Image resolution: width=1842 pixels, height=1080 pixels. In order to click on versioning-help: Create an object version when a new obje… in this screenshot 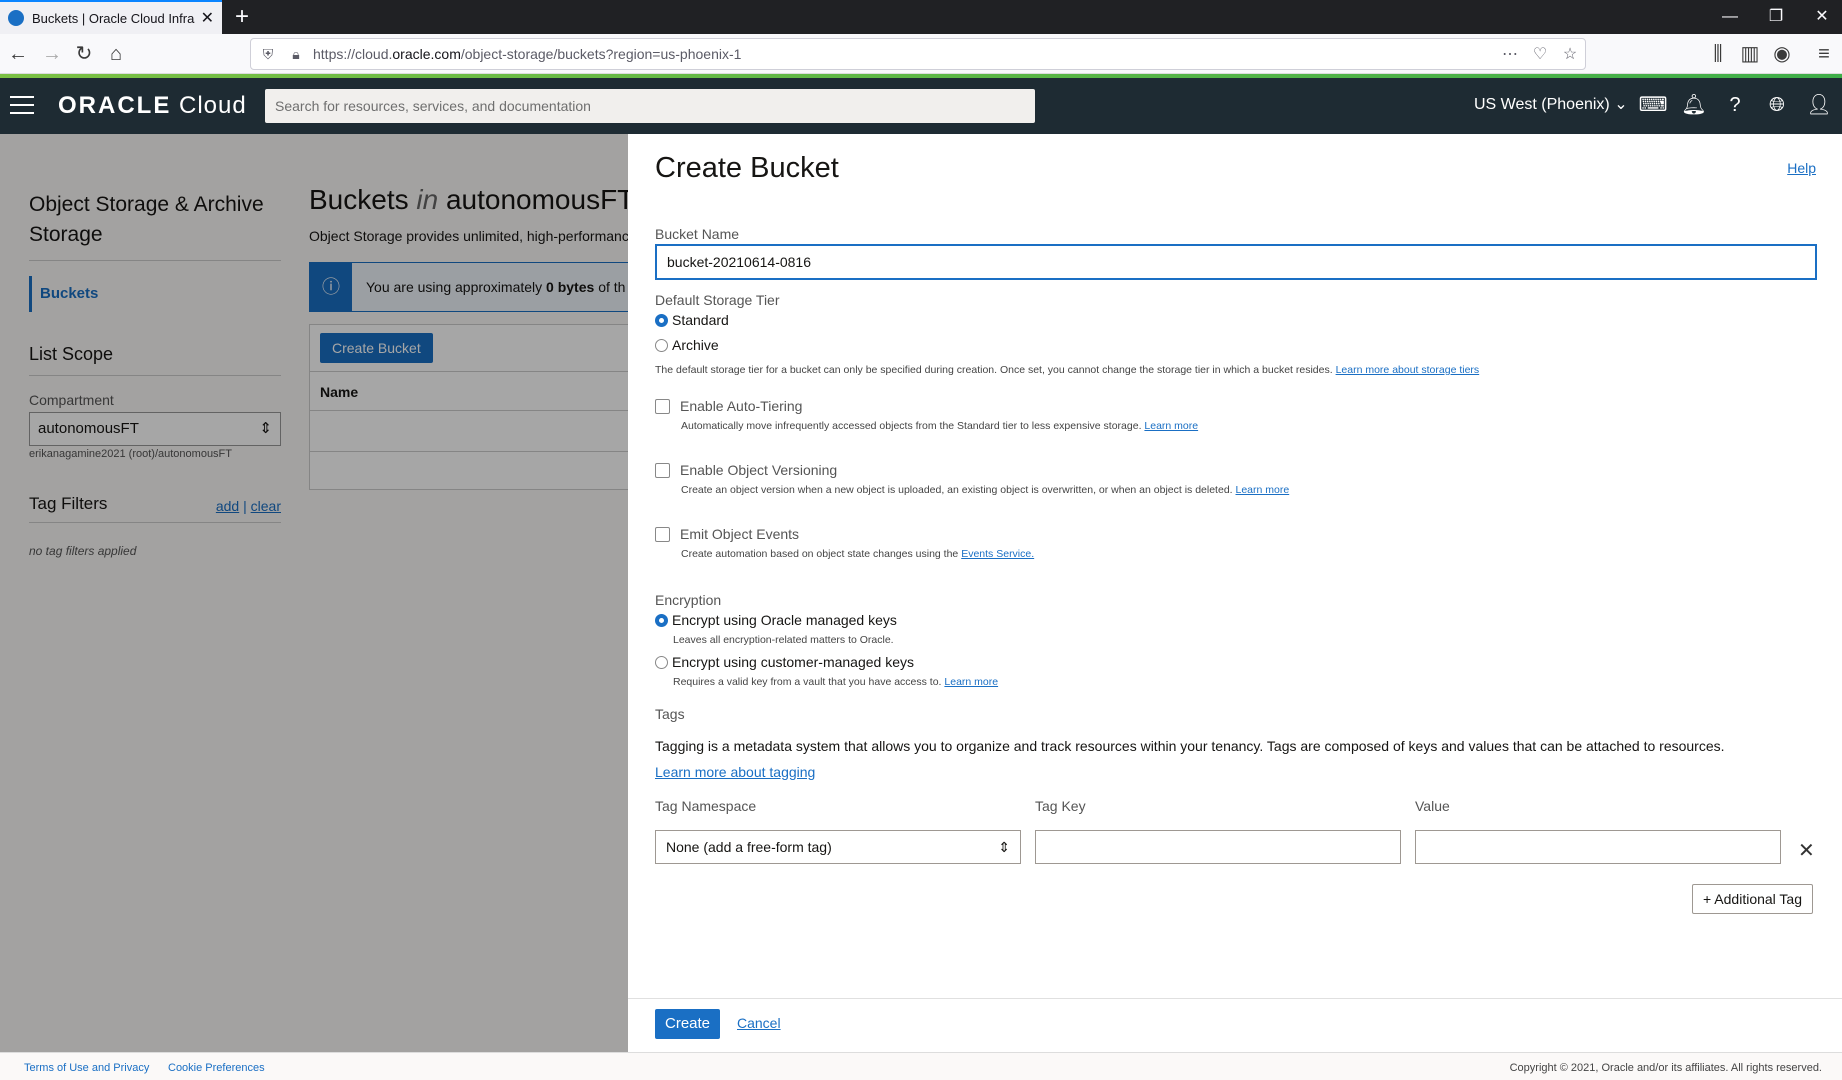, I will do `click(985, 490)`.